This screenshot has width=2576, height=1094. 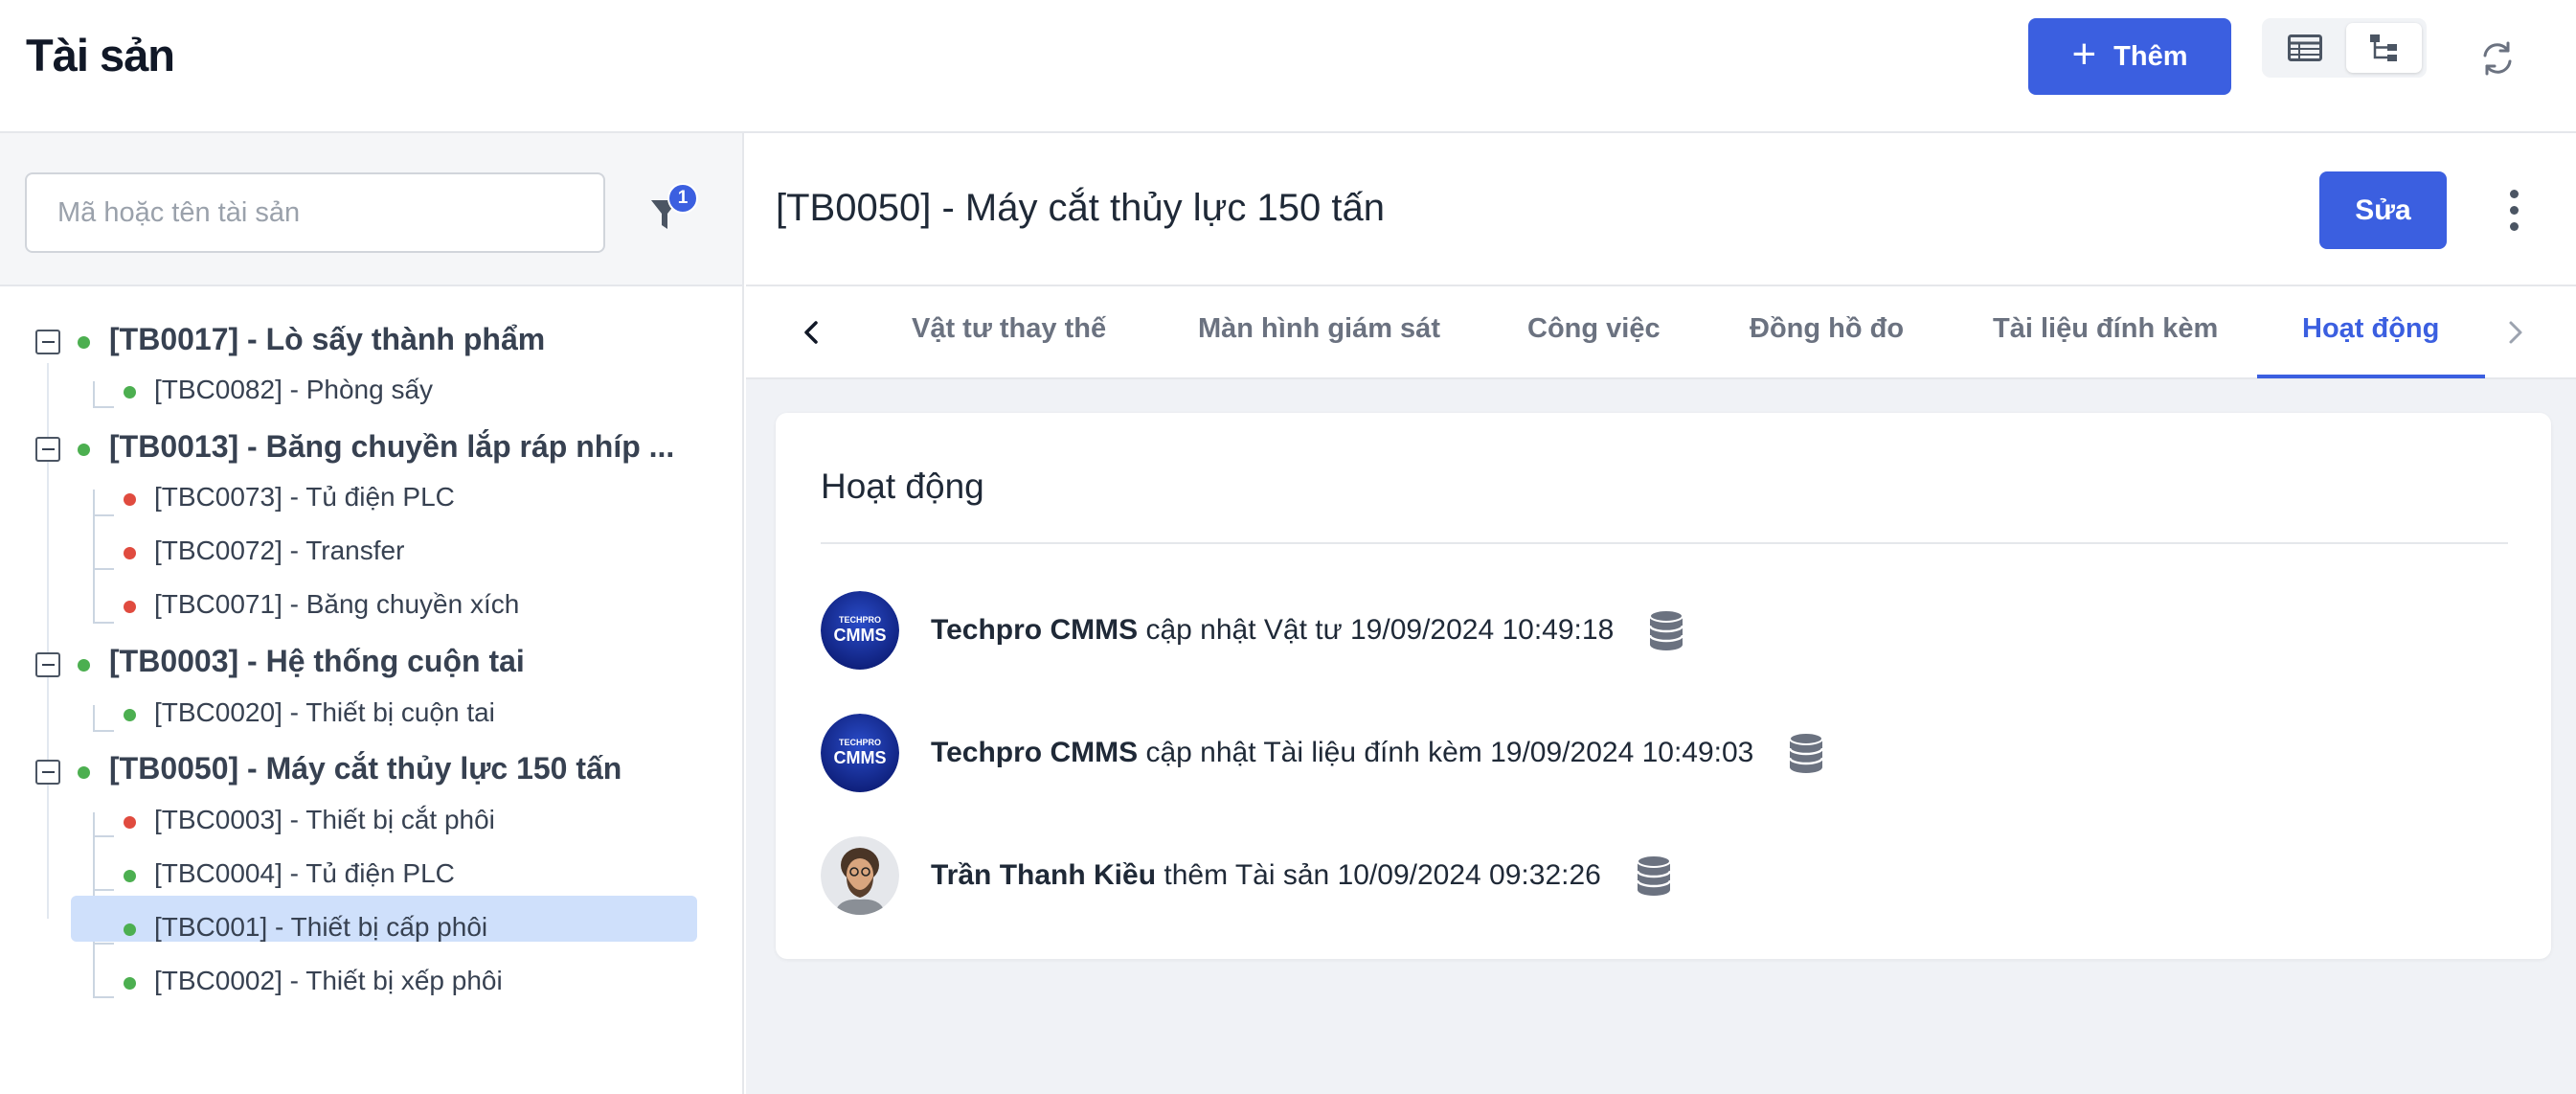 What do you see at coordinates (902, 486) in the screenshot?
I see `activity-card-title: Hoạt động` at bounding box center [902, 486].